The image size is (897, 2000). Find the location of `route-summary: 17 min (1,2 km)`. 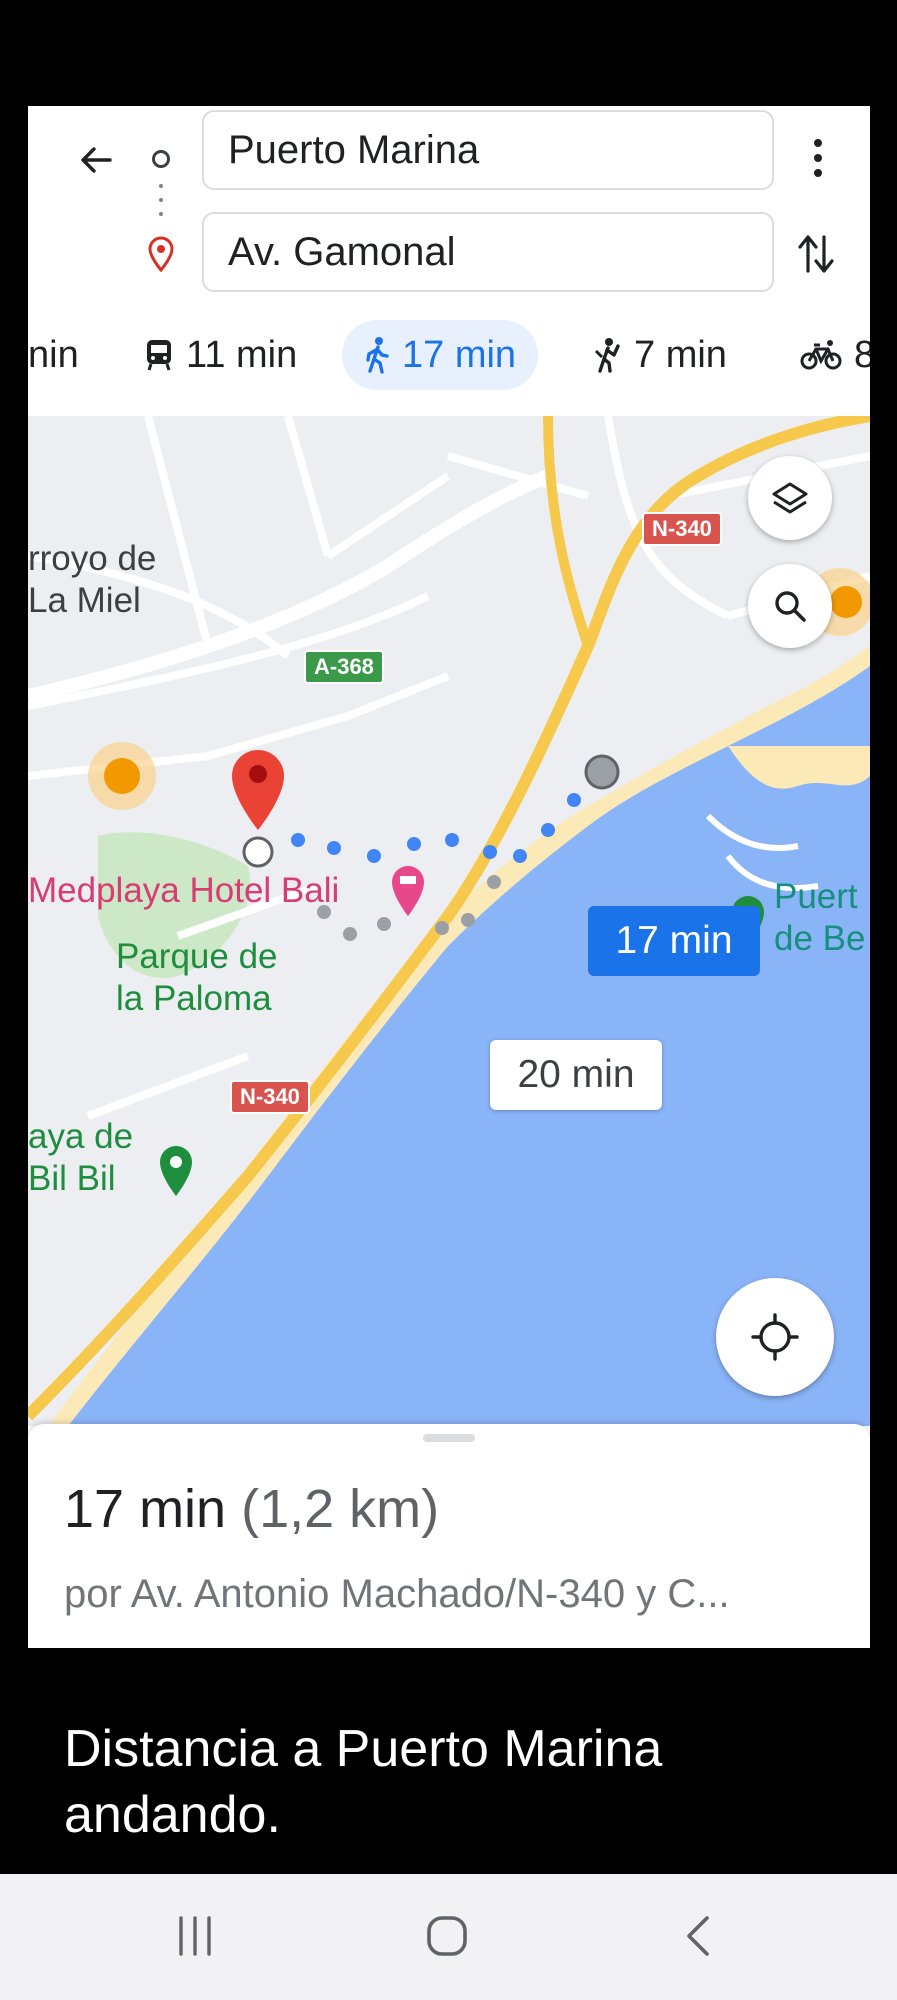

route-summary: 17 min (1,2 km) is located at coordinates (251, 1509).